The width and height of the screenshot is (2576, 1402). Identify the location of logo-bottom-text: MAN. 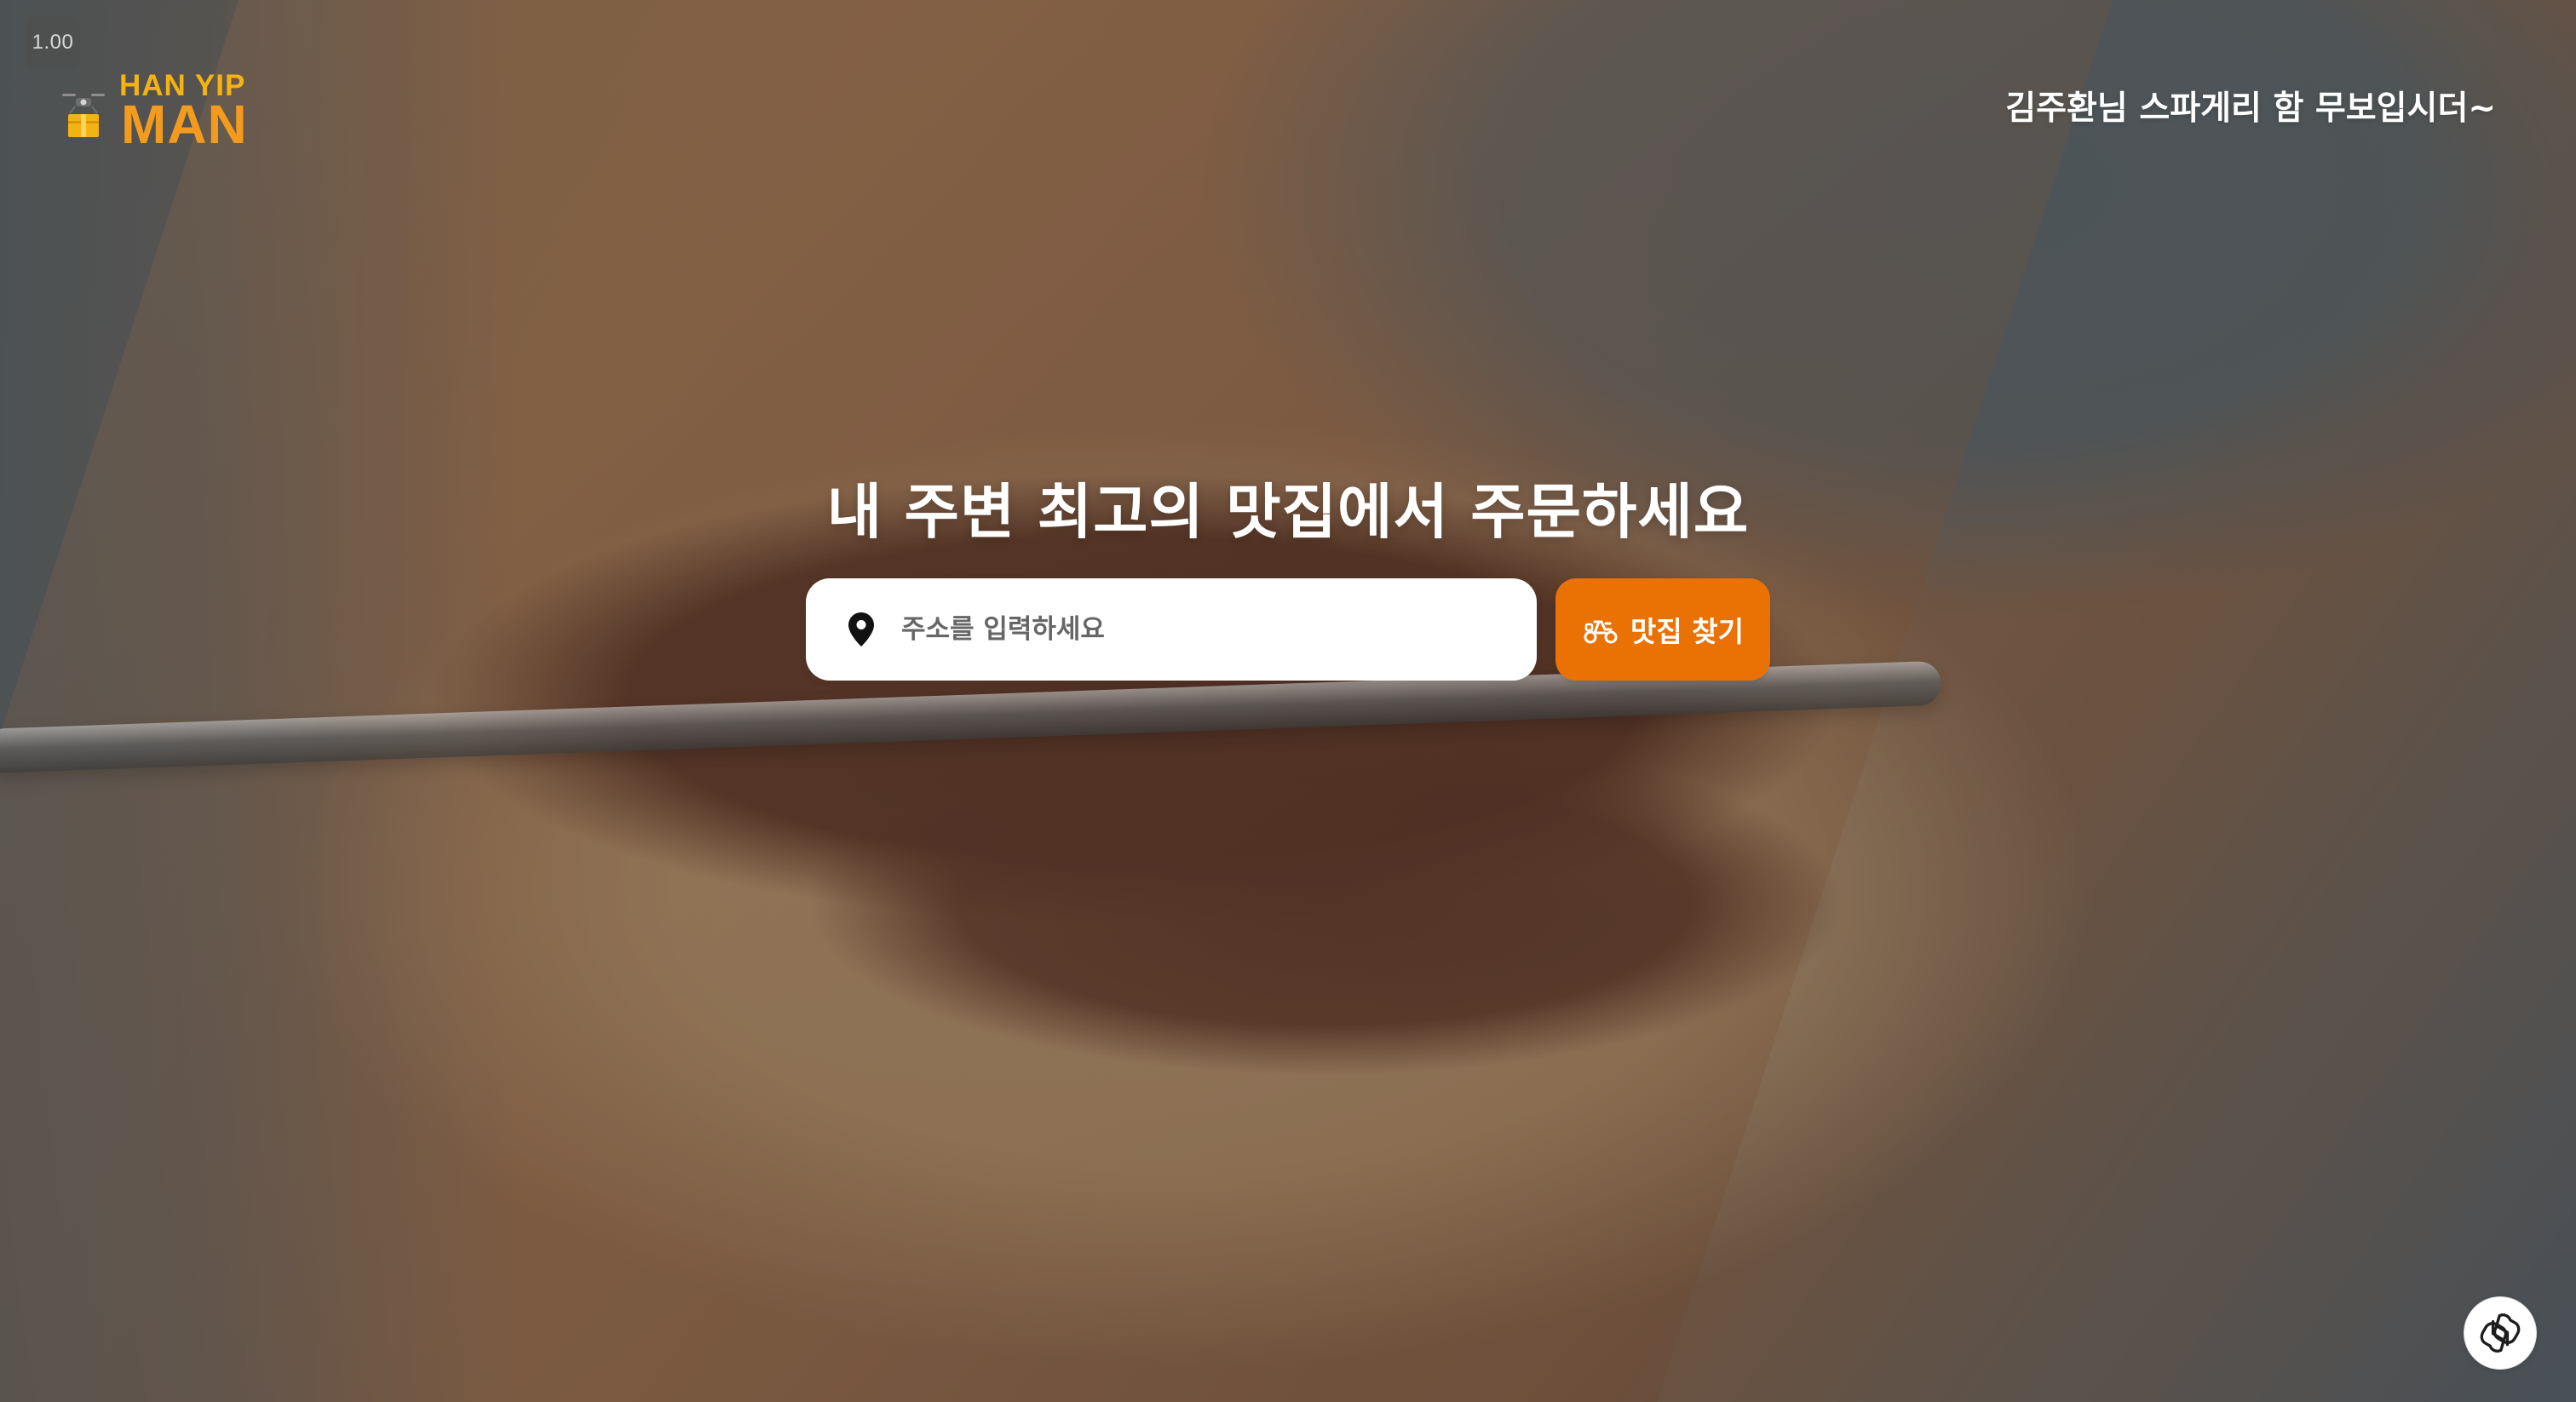
(185, 125).